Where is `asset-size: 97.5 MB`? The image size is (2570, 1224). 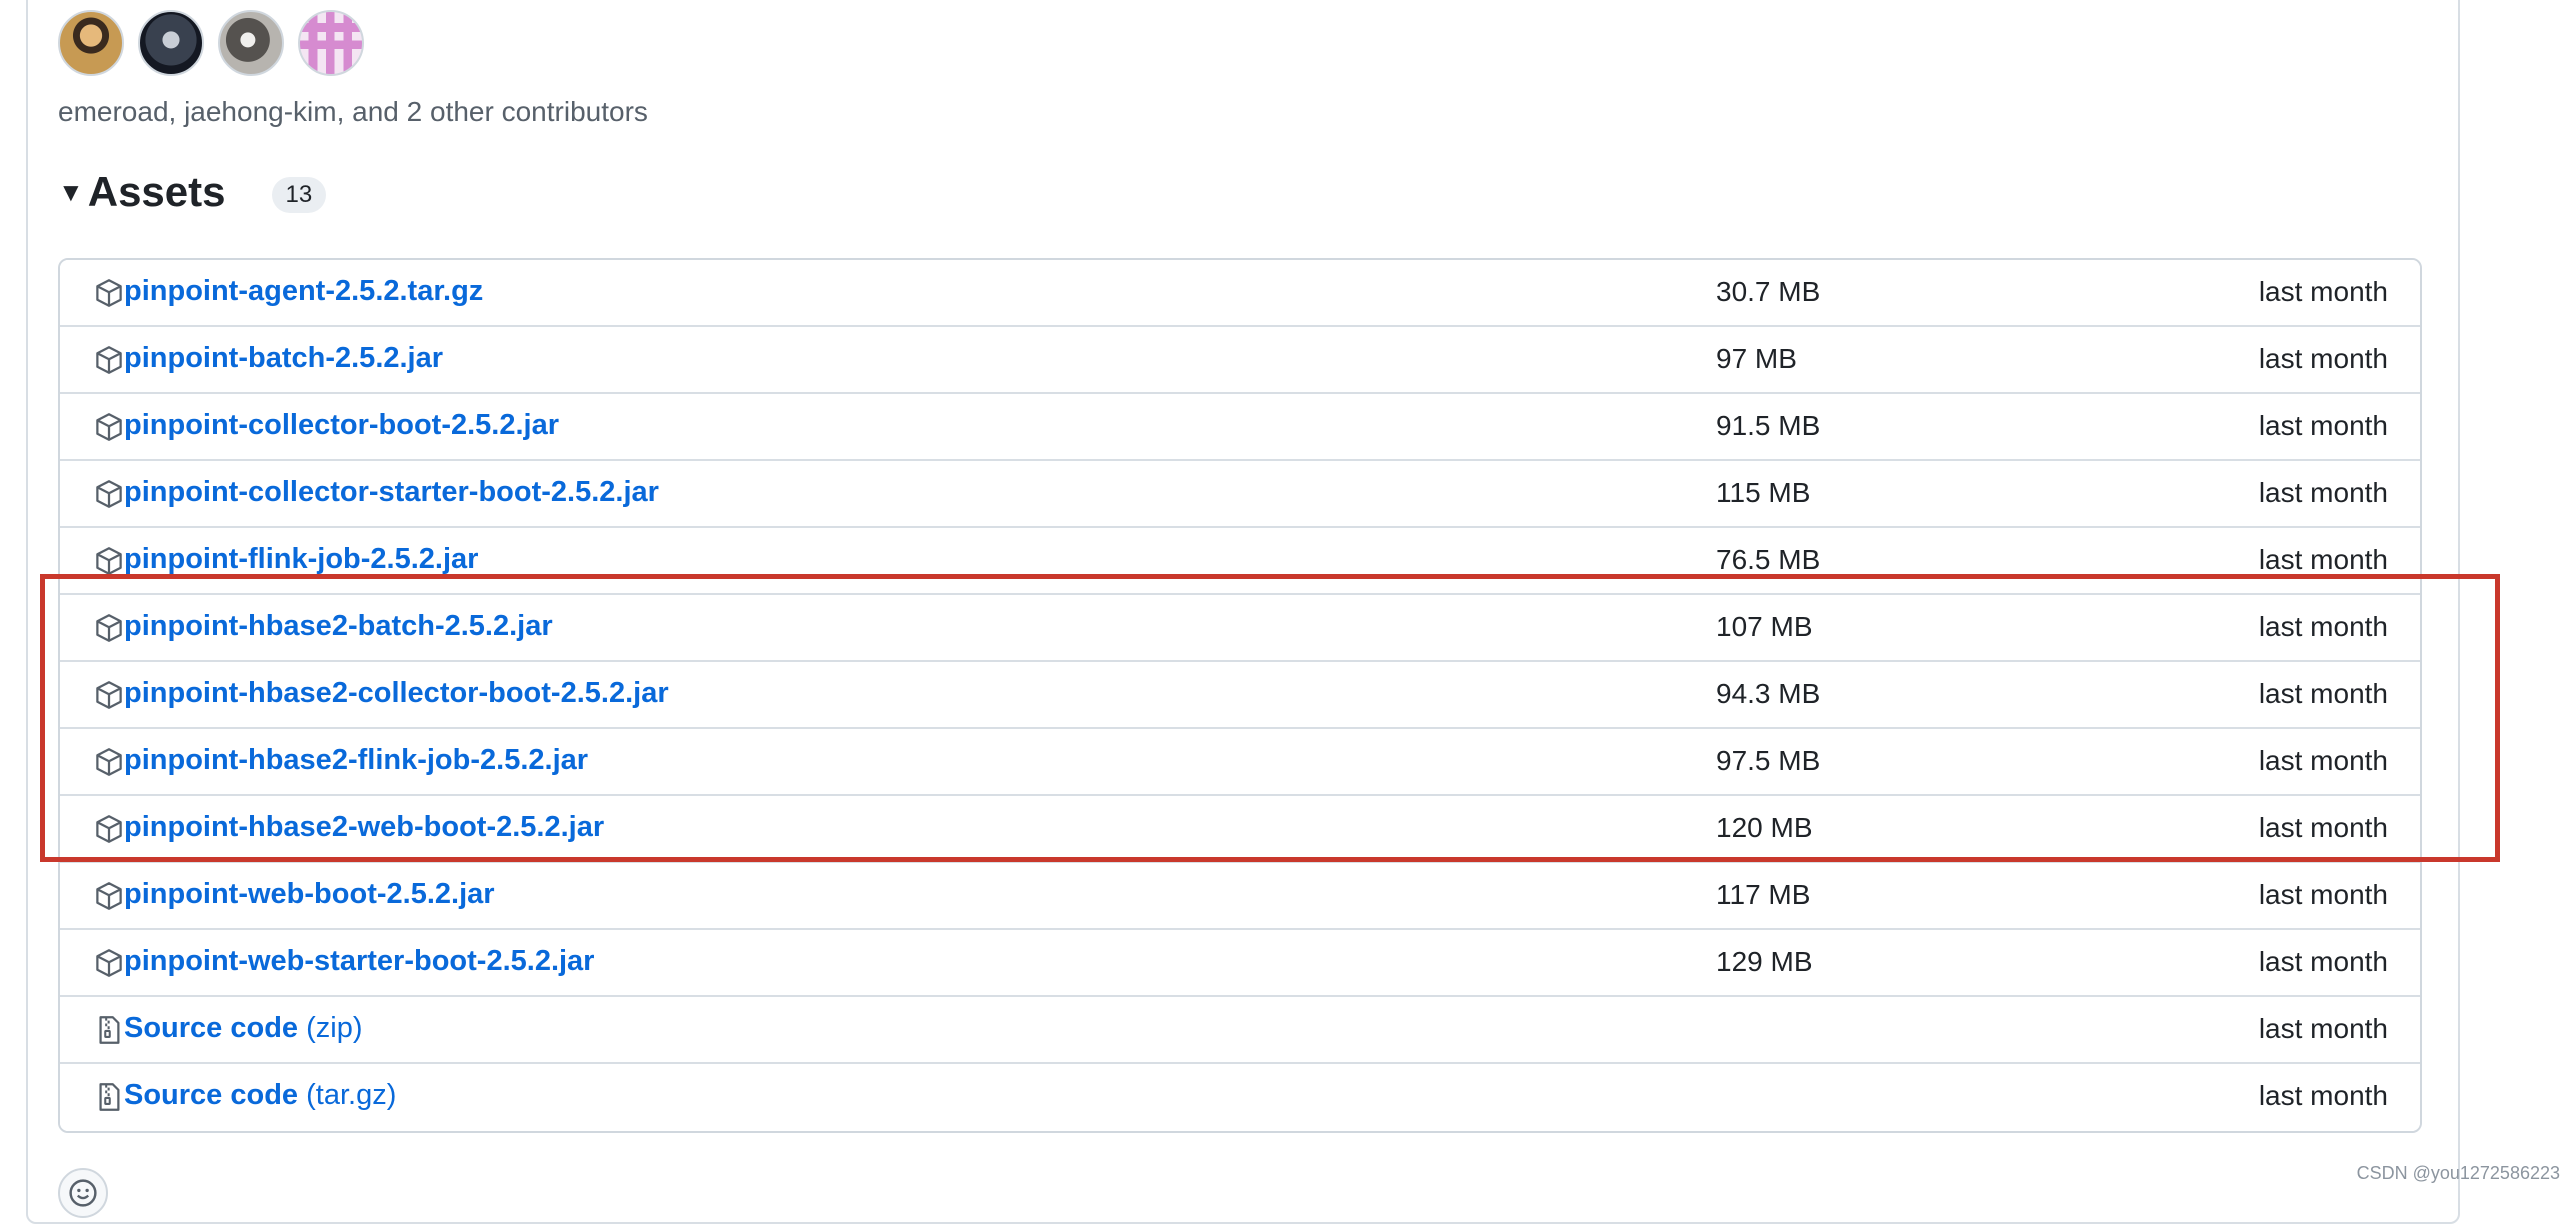 asset-size: 97.5 MB is located at coordinates (1768, 760).